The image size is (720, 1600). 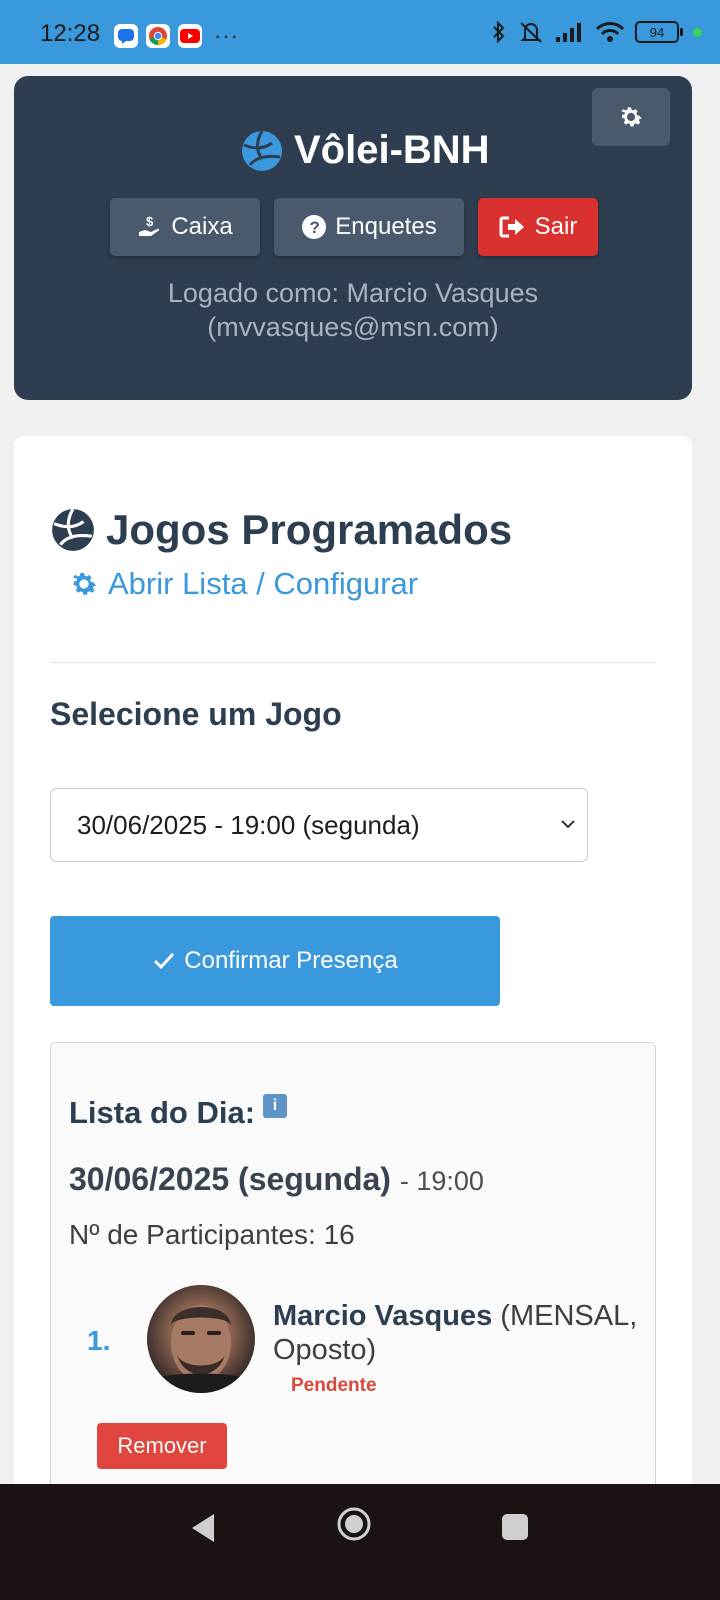 What do you see at coordinates (291, 960) in the screenshot?
I see `confirm-presence-label: Confirmar Presença` at bounding box center [291, 960].